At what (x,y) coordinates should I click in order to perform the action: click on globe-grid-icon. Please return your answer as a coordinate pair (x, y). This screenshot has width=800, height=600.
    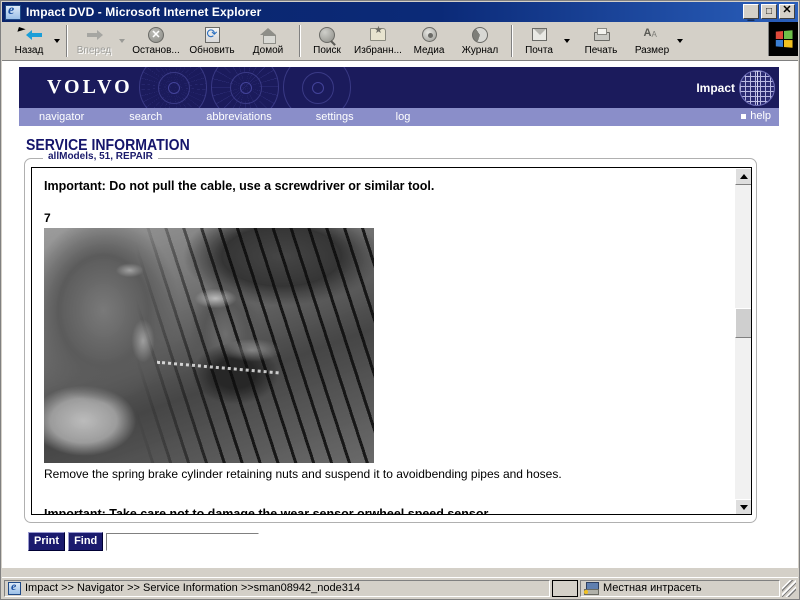
    Looking at the image, I should click on (757, 87).